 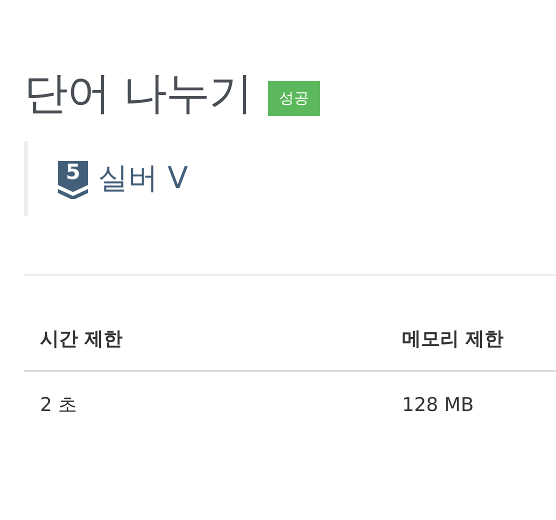 I want to click on problem-title: 단어 나누기, so click(x=138, y=94).